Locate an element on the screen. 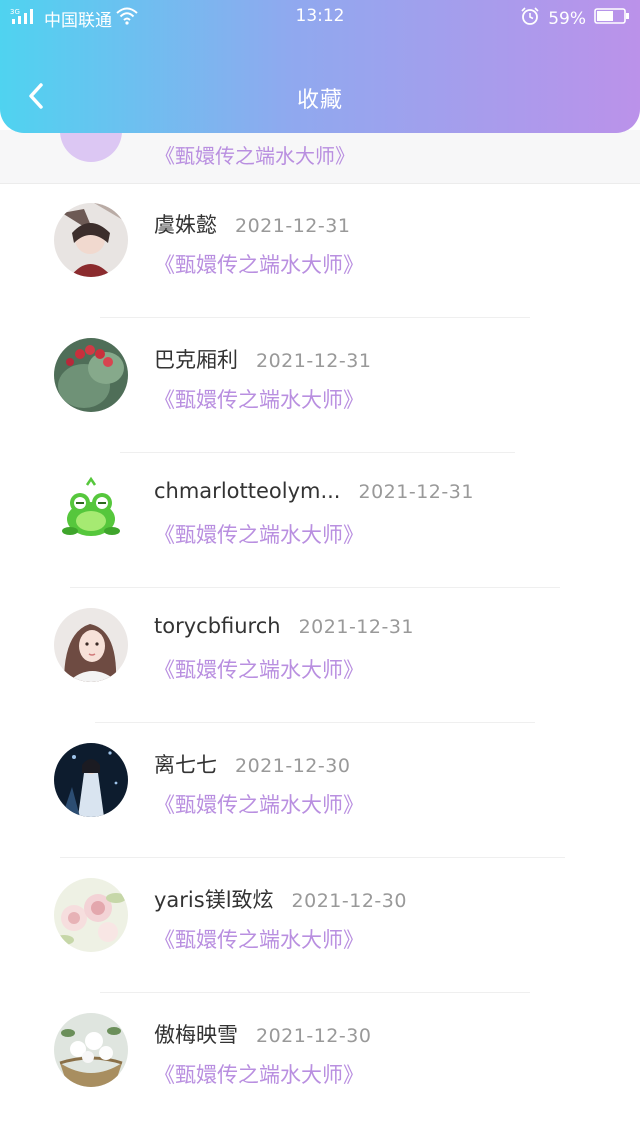  user-name: 离七七 is located at coordinates (185, 764).